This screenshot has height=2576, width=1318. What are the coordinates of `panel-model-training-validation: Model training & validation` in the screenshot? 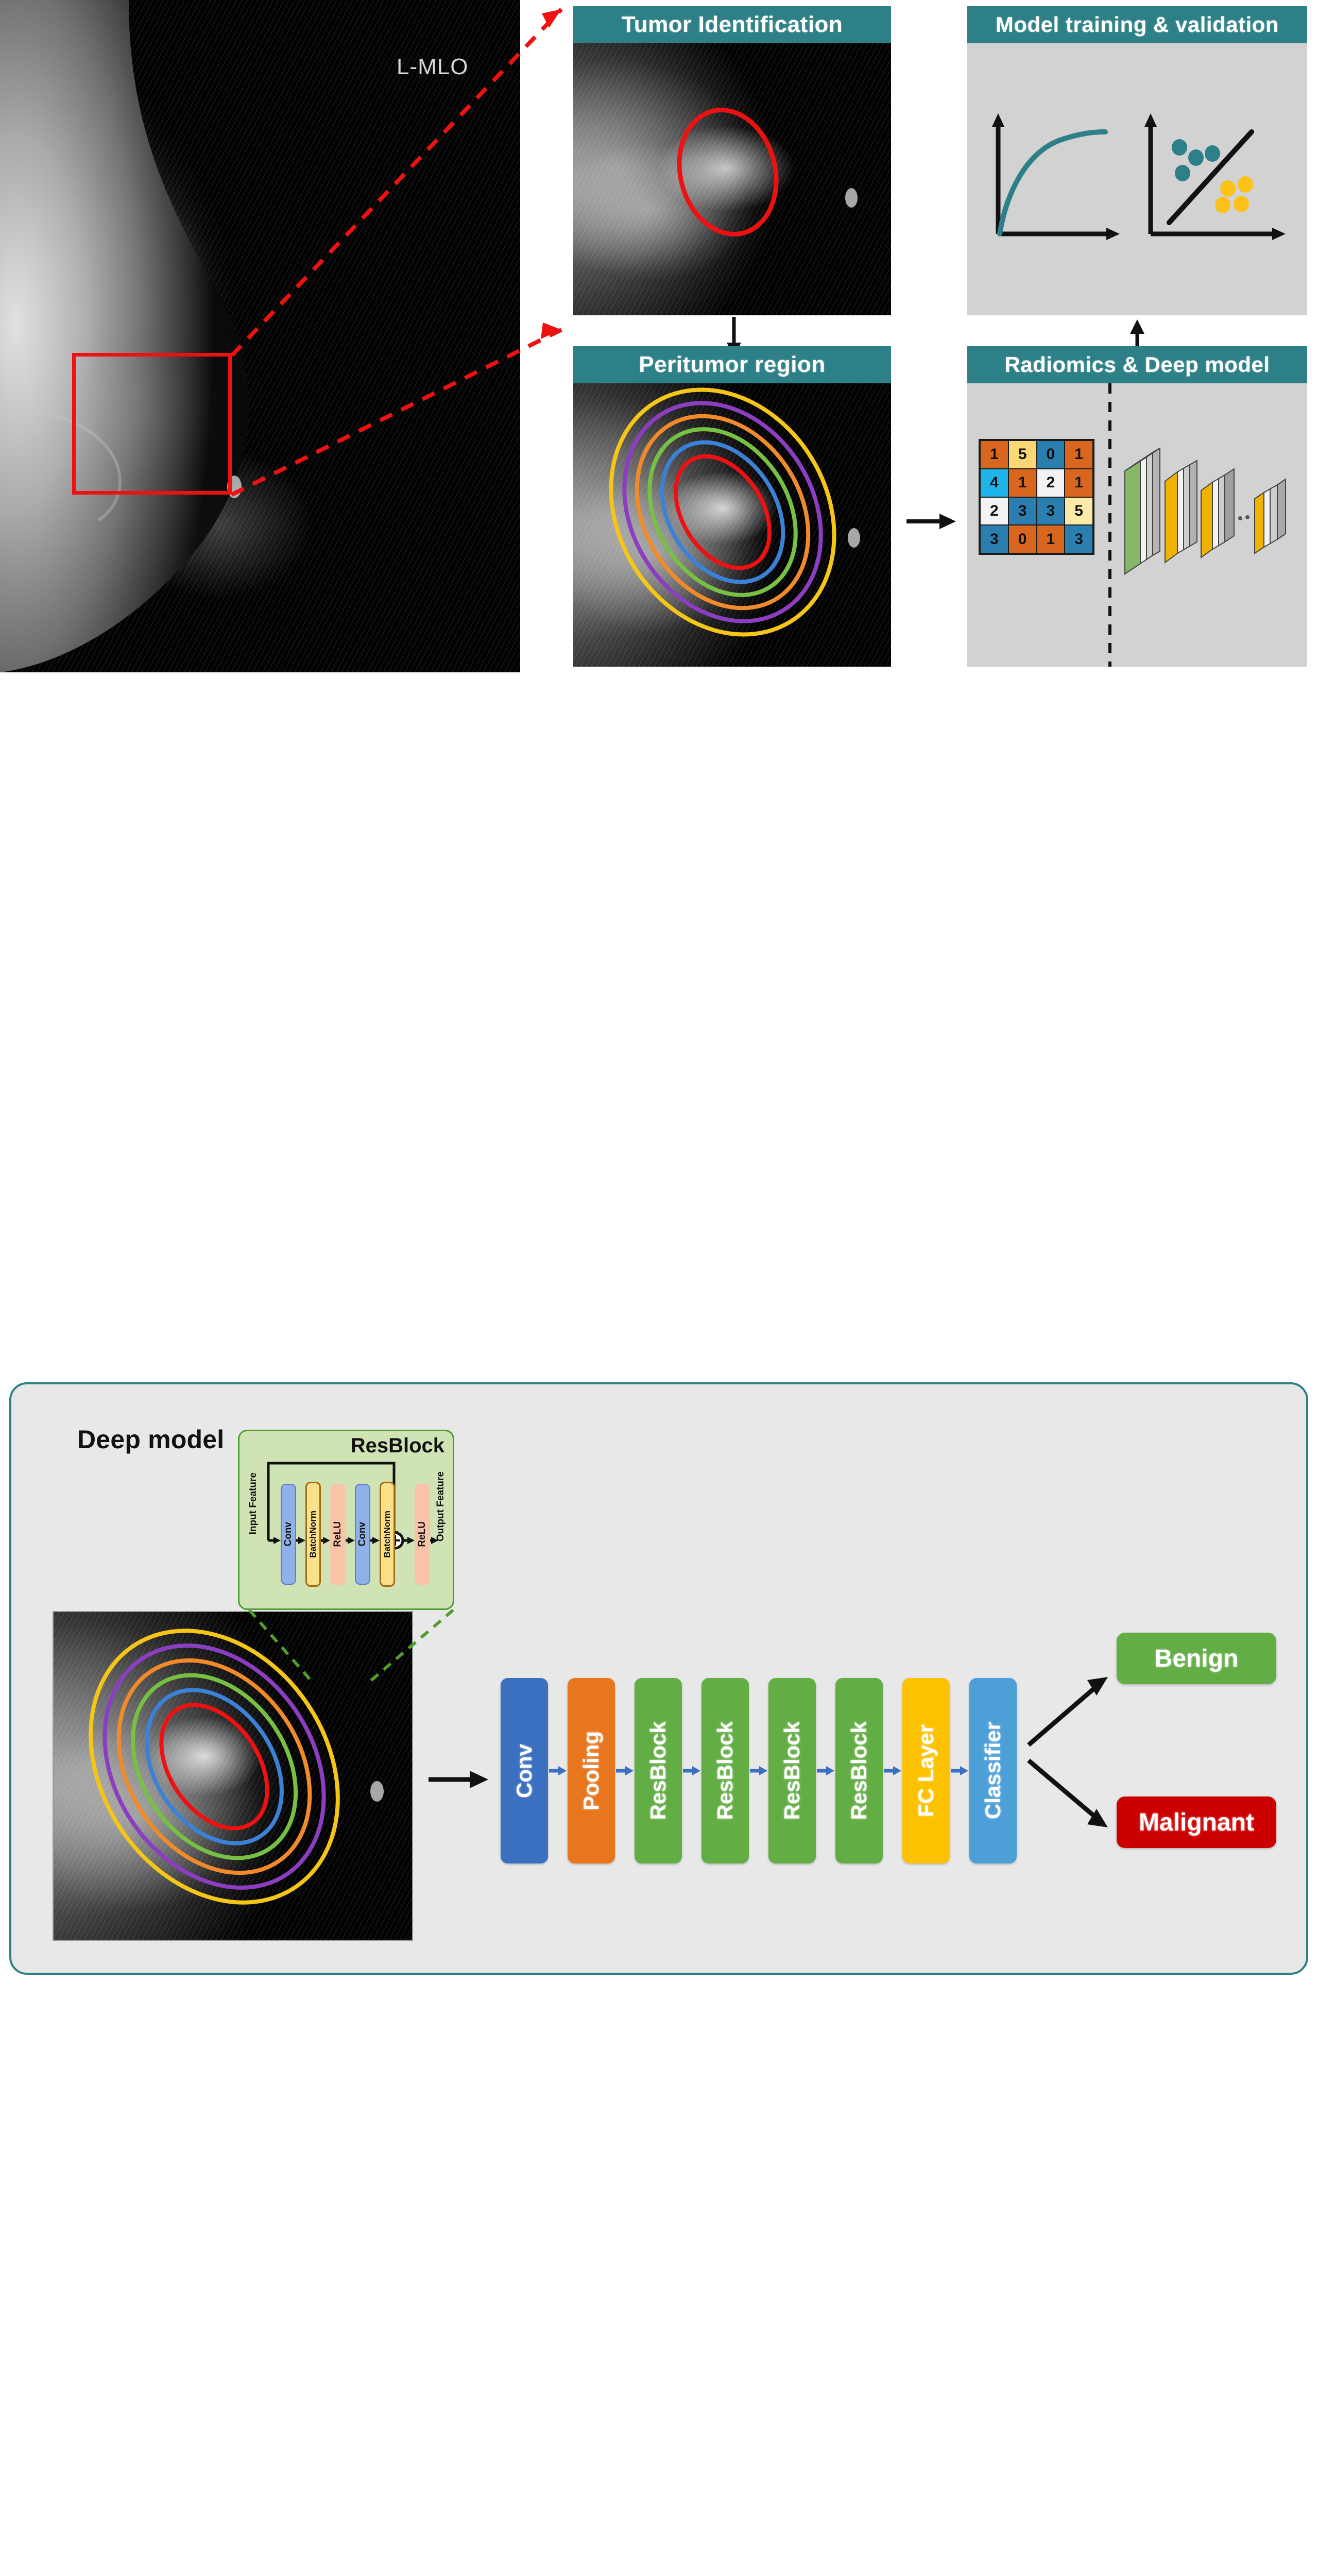 It's located at (1137, 160).